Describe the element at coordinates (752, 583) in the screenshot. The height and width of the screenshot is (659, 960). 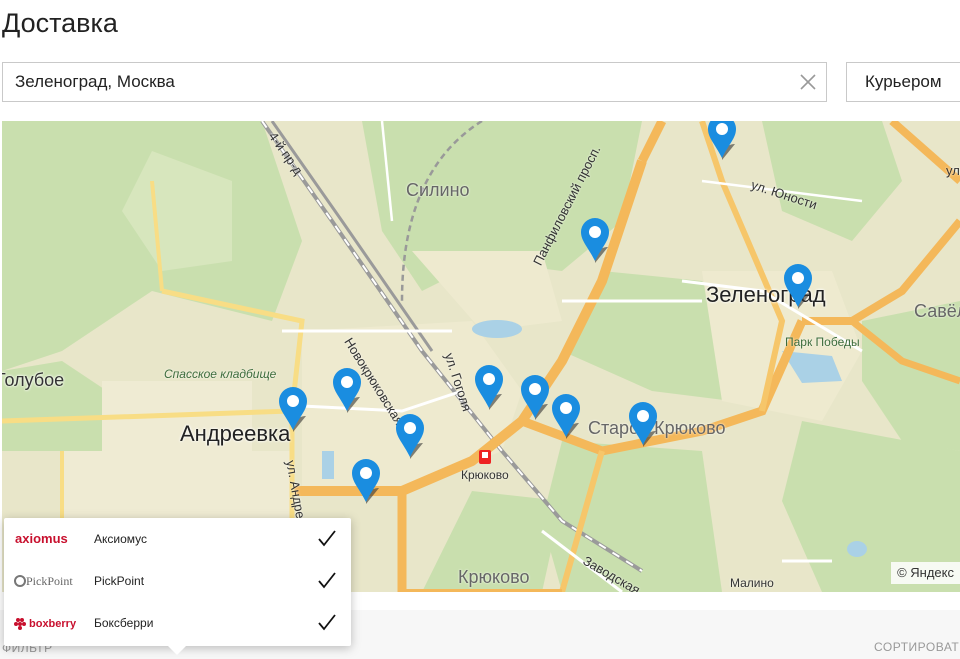
I see `map-label-malino: Малино` at that location.